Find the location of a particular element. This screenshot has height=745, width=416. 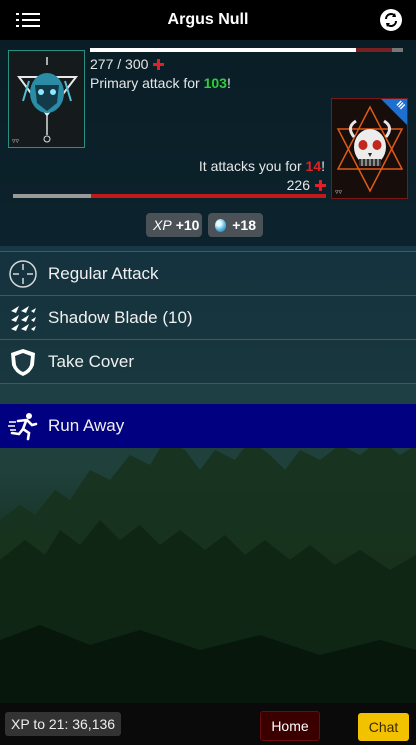

bottom-bar: XP to 21: 36,136 Home Chat is located at coordinates (208, 724).